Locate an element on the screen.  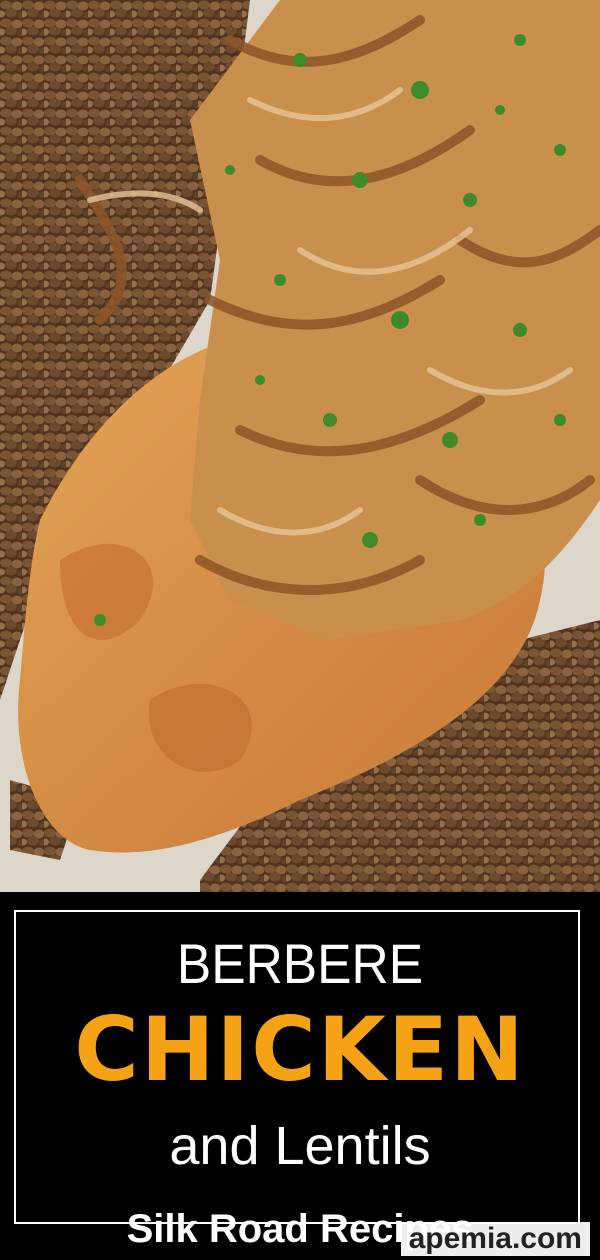
watermark: apemia.com is located at coordinates (495, 1239).